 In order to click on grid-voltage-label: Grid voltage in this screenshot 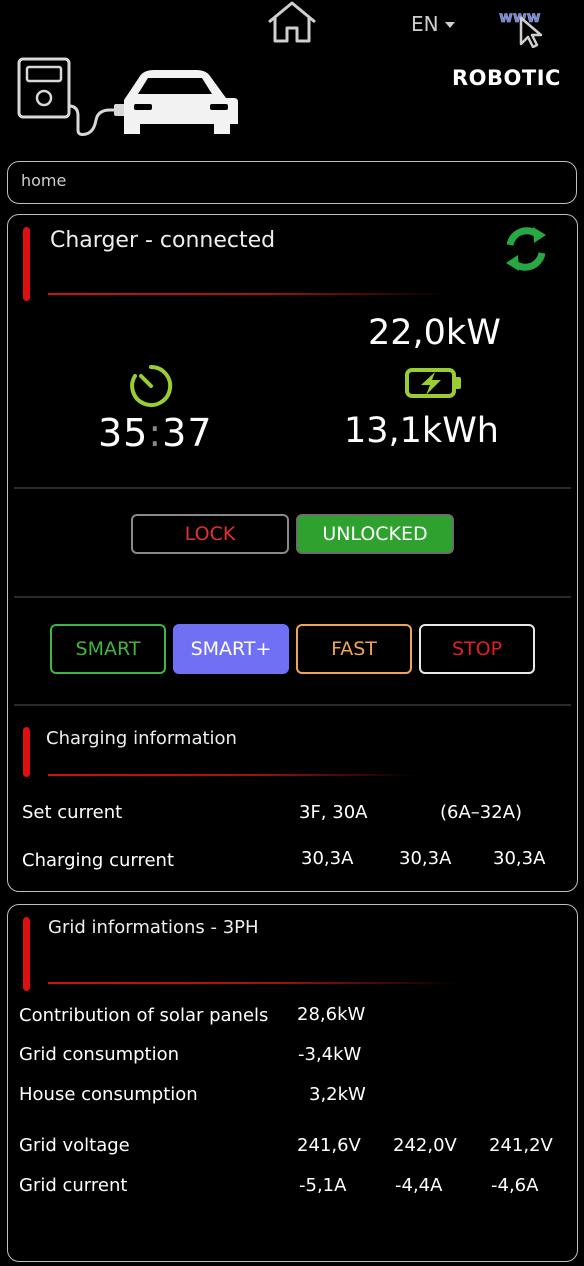, I will do `click(74, 1145)`.